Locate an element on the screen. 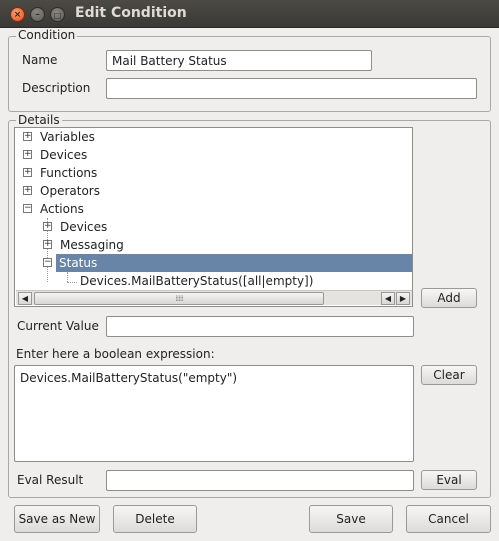 This screenshot has width=499, height=541. close-icon: × is located at coordinates (17, 14).